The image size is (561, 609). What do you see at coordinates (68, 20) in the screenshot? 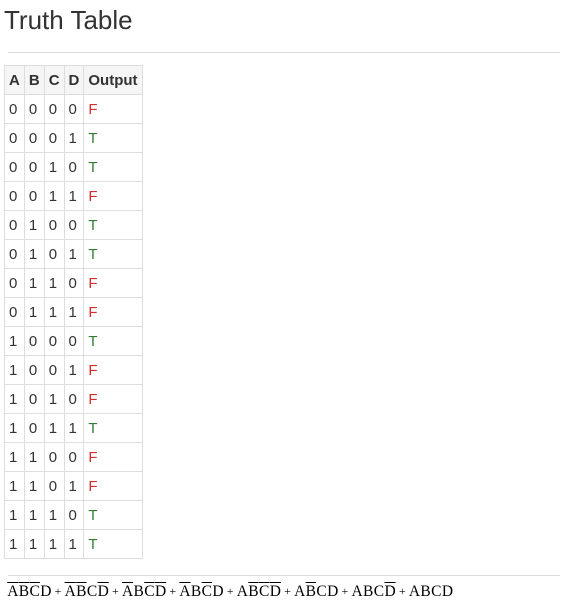
I see `page-title: Truth Table` at bounding box center [68, 20].